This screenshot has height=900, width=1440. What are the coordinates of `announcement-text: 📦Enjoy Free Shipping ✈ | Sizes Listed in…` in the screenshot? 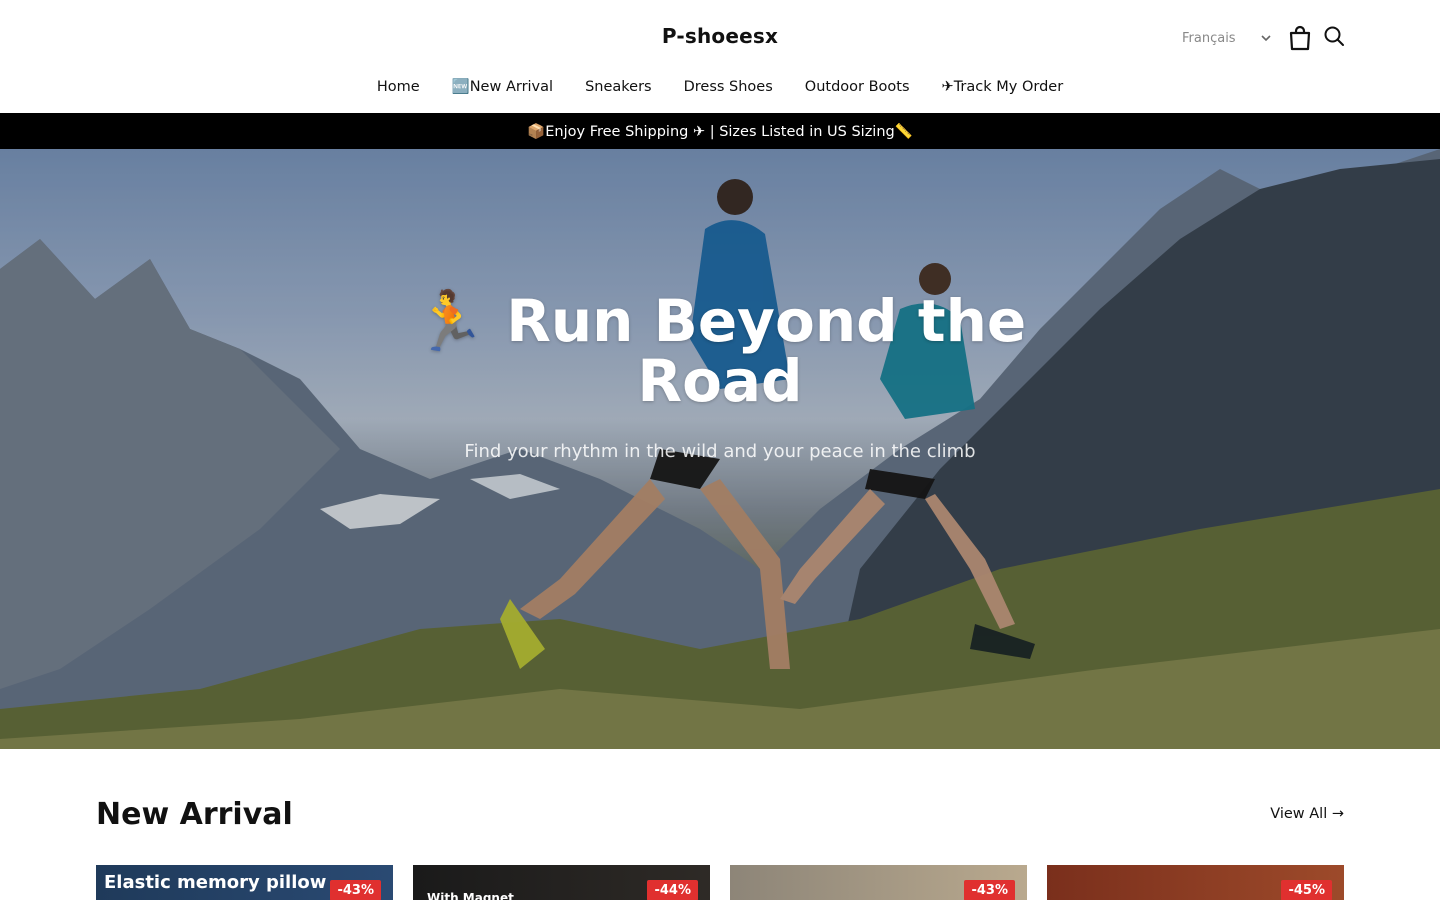 It's located at (720, 131).